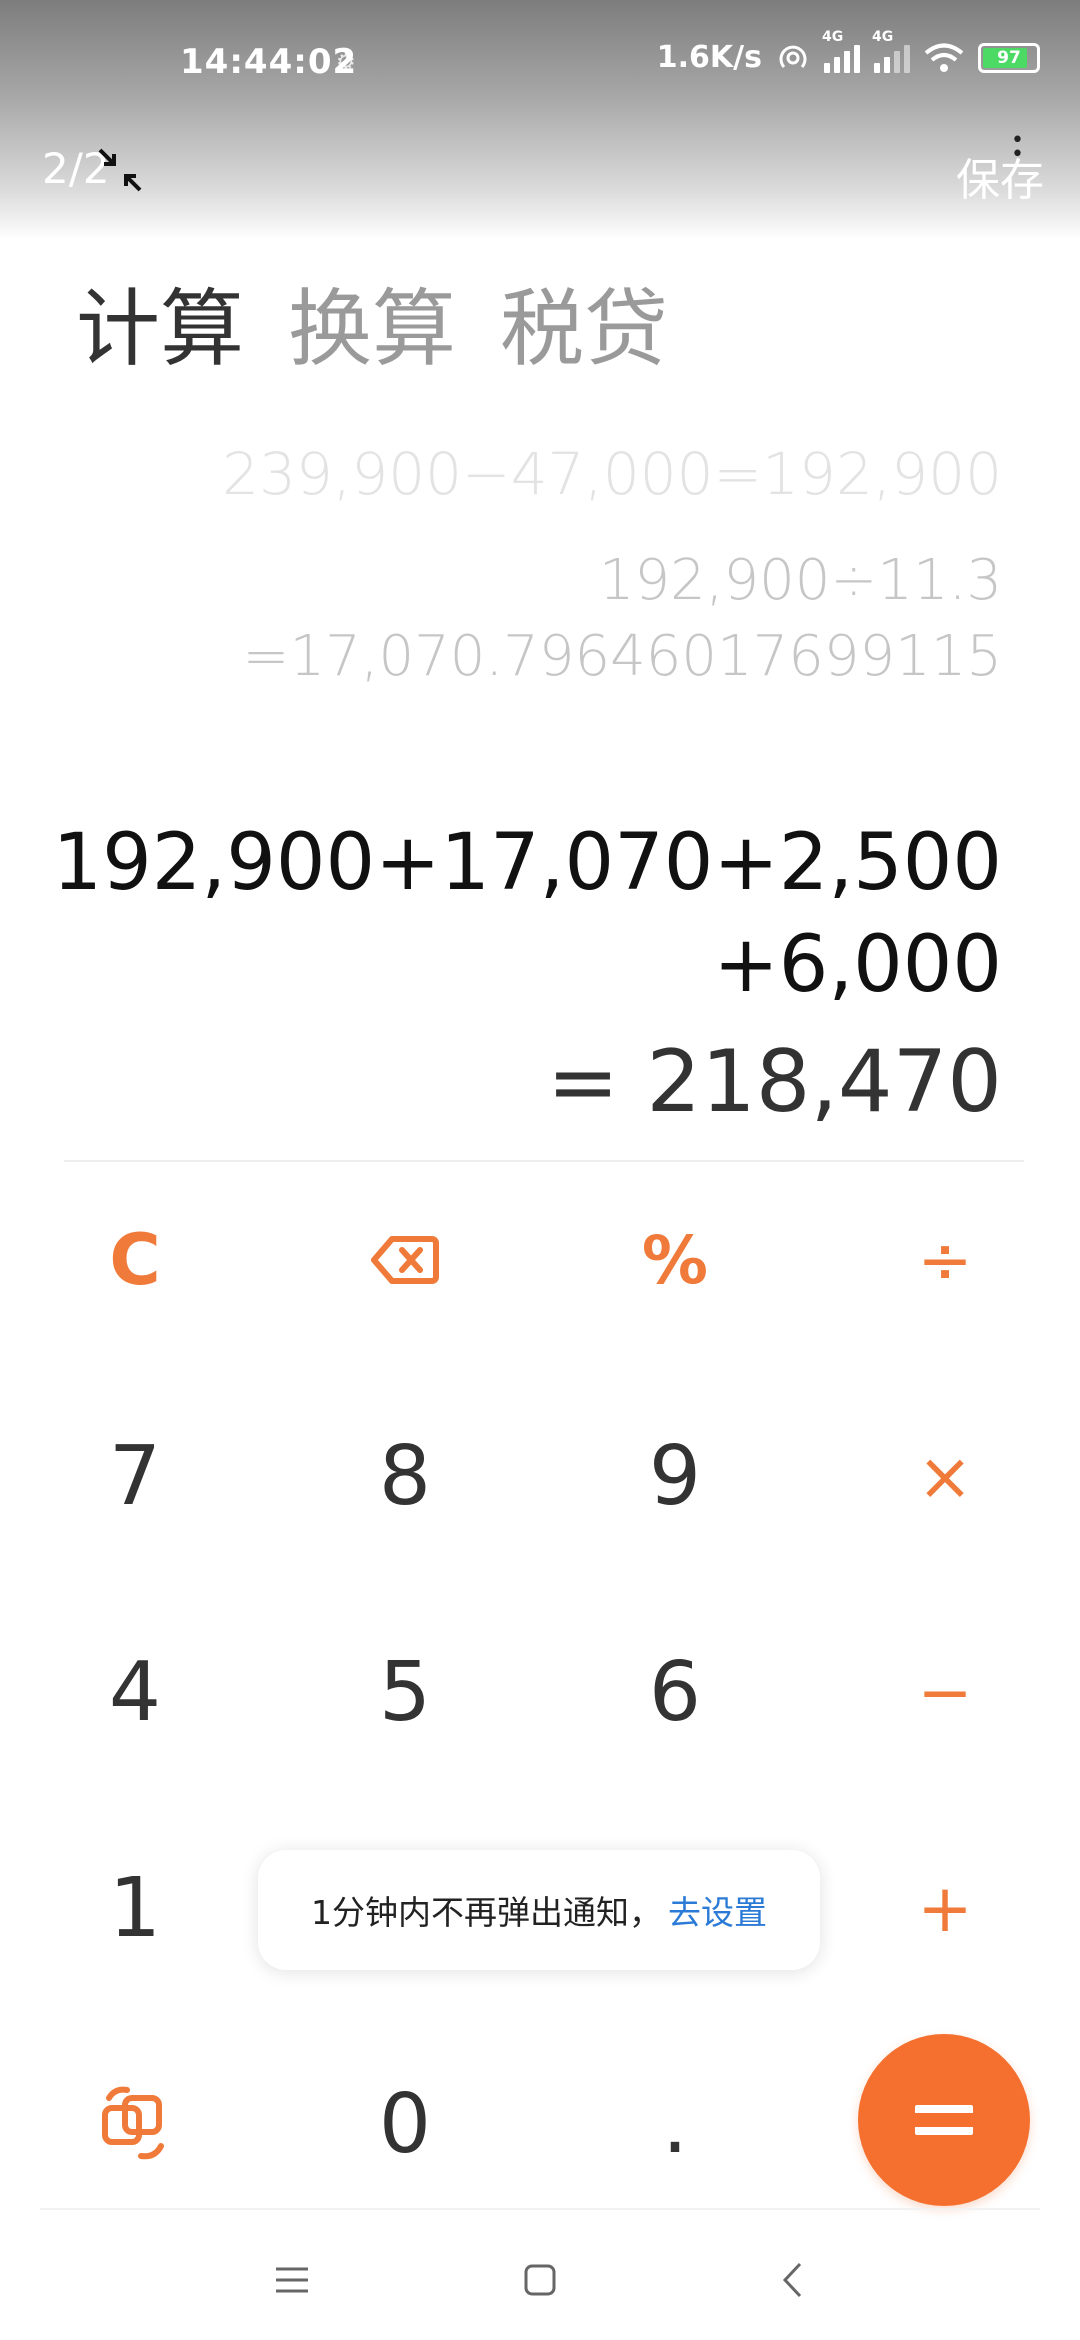 Image resolution: width=1080 pixels, height=2340 pixels. What do you see at coordinates (944, 57) in the screenshot?
I see `wifi-icon` at bounding box center [944, 57].